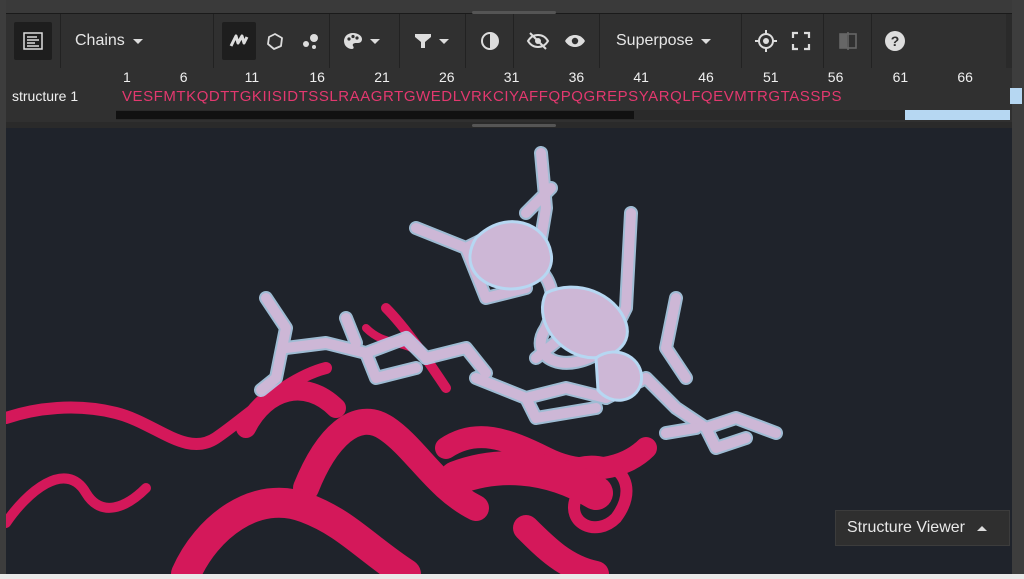 The height and width of the screenshot is (579, 1024). I want to click on eye-icon, so click(574, 41).